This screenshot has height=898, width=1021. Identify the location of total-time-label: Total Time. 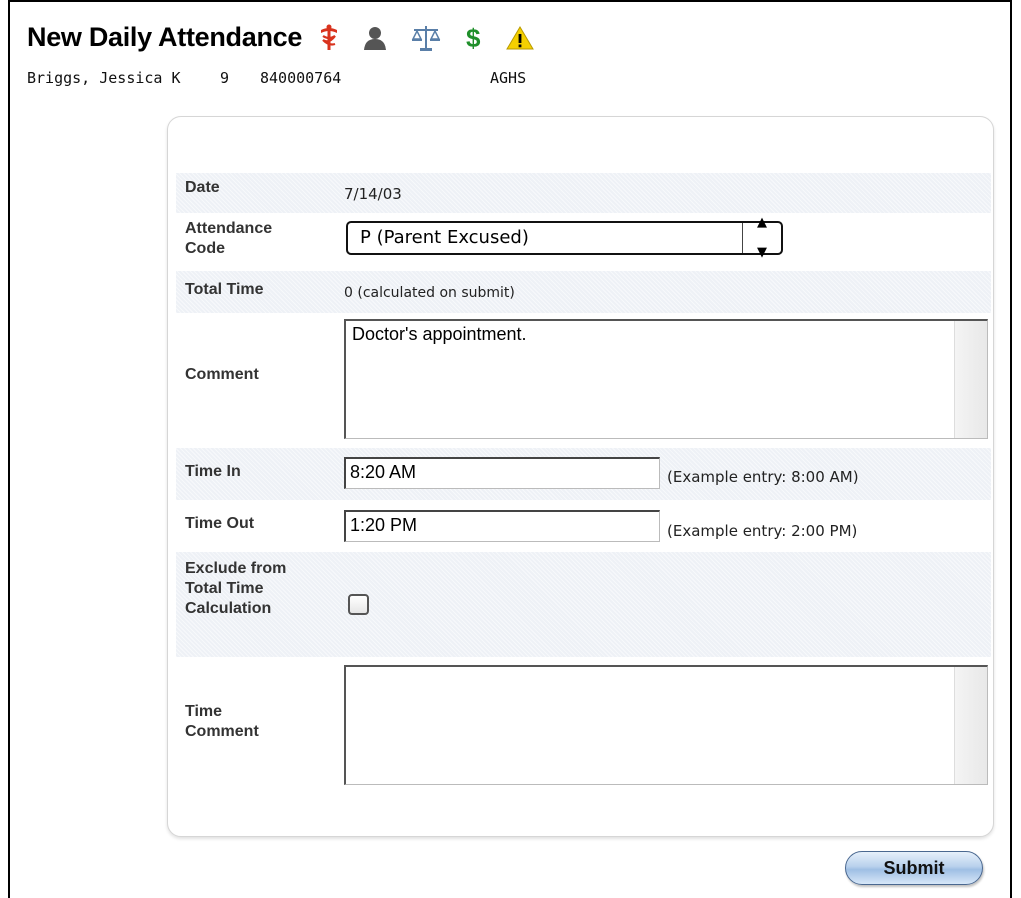
(224, 289).